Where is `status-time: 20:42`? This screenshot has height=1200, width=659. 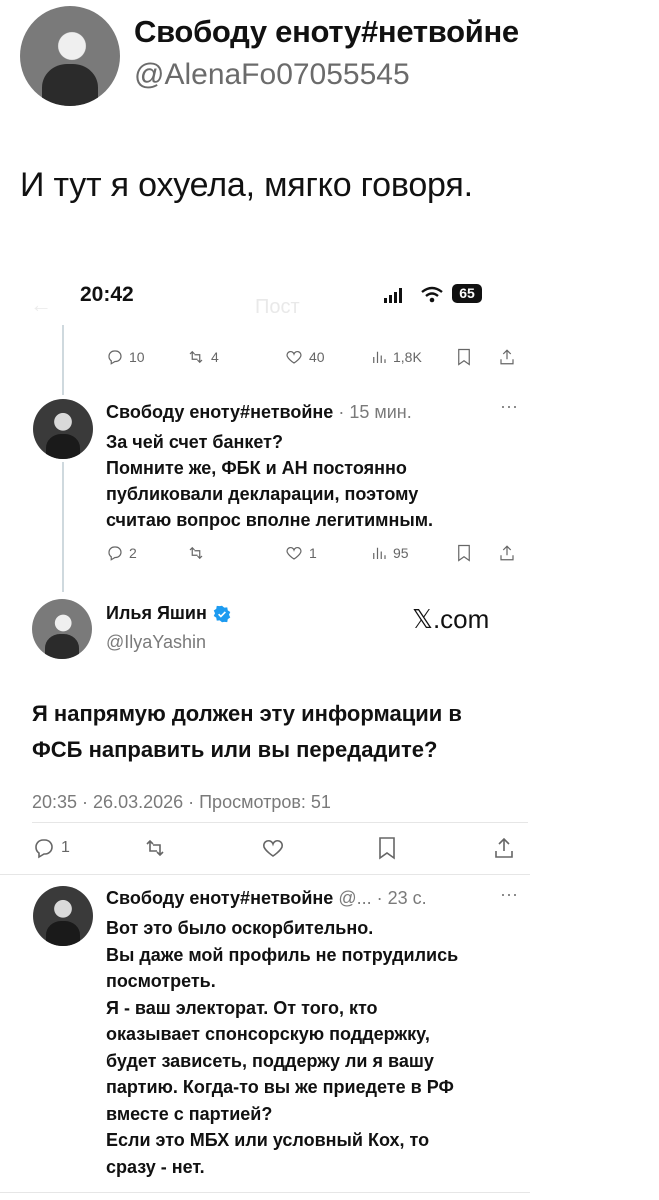
status-time: 20:42 is located at coordinates (107, 294).